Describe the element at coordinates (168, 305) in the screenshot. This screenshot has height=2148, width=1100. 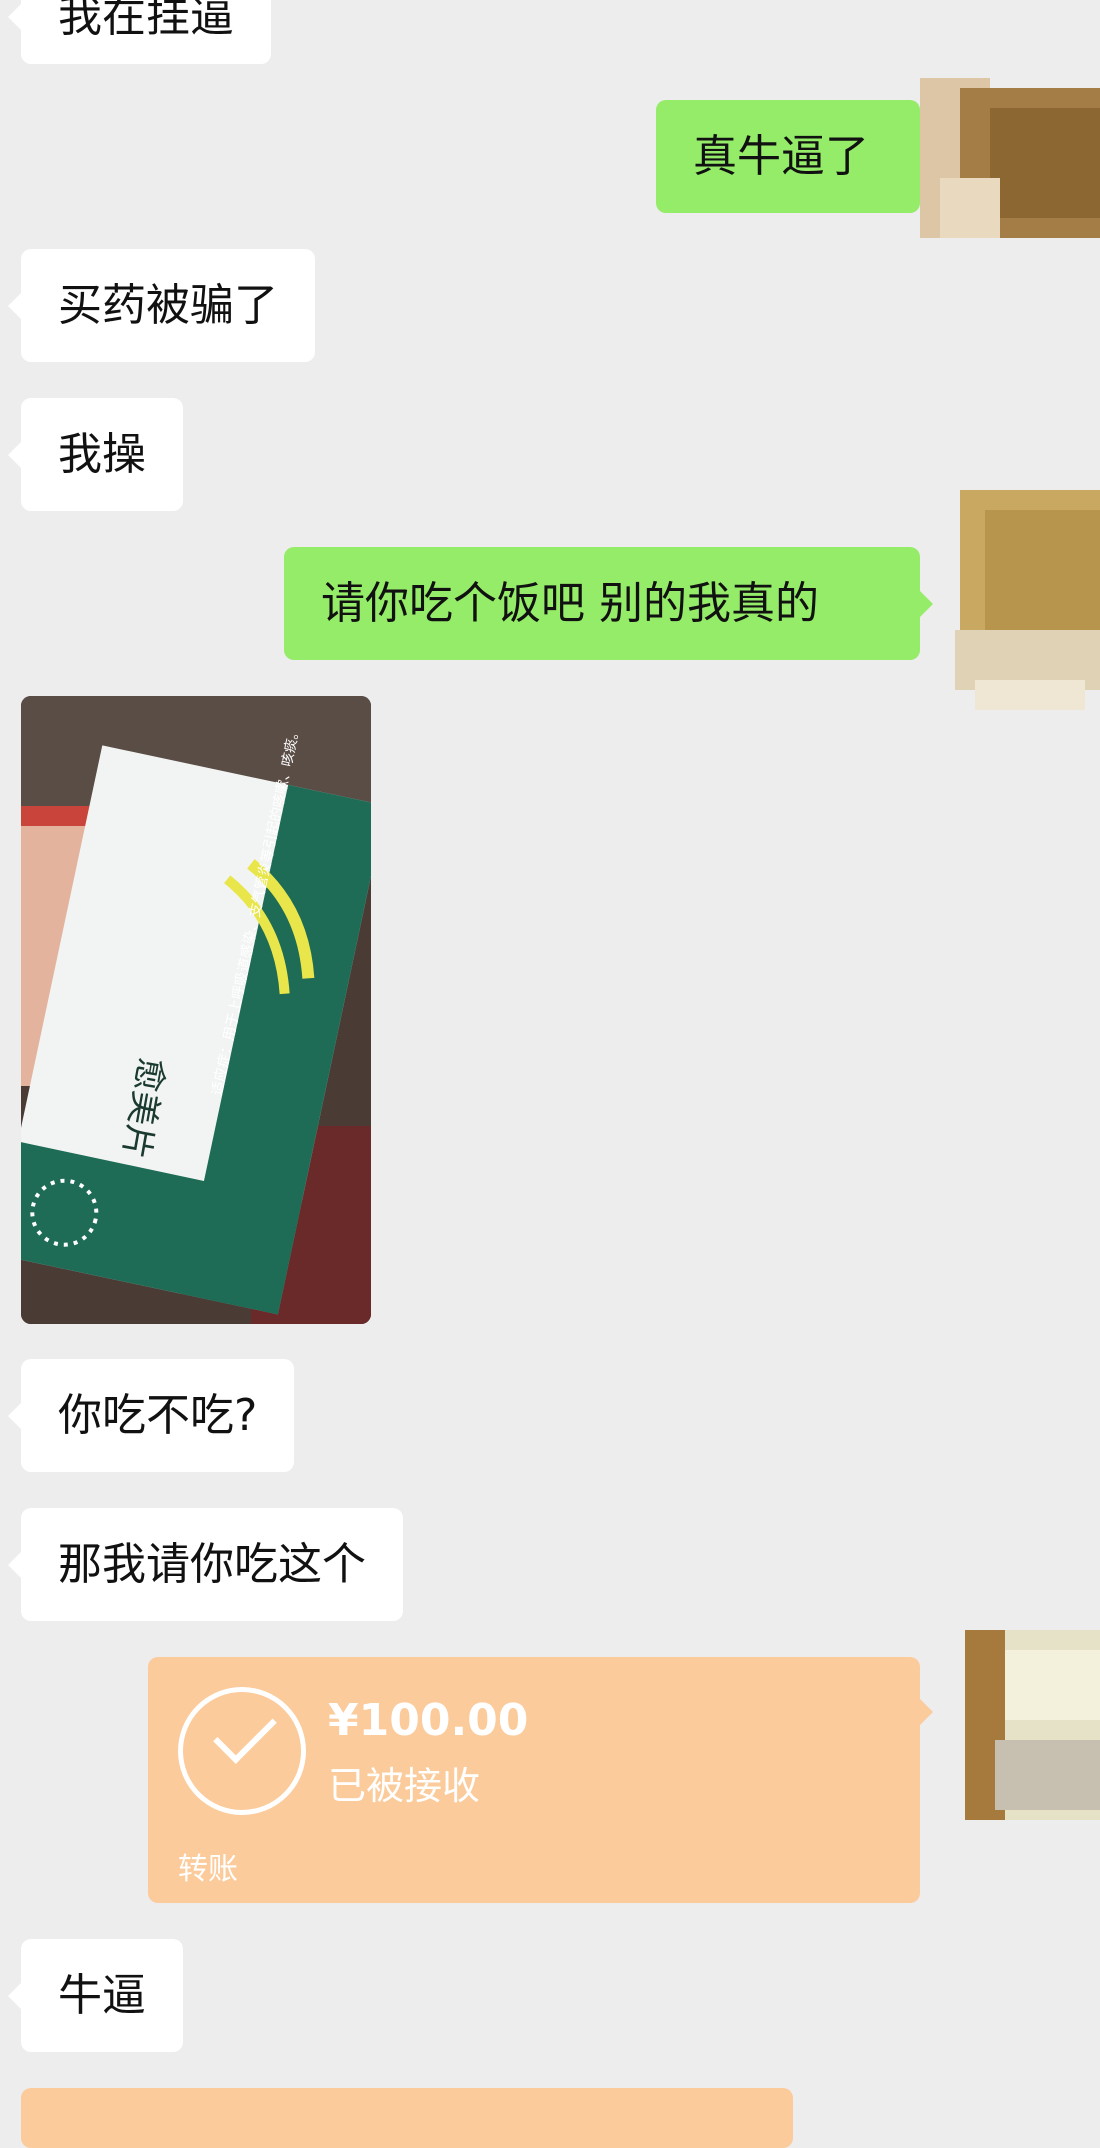
I see `message-text: 买药被骗了` at that location.